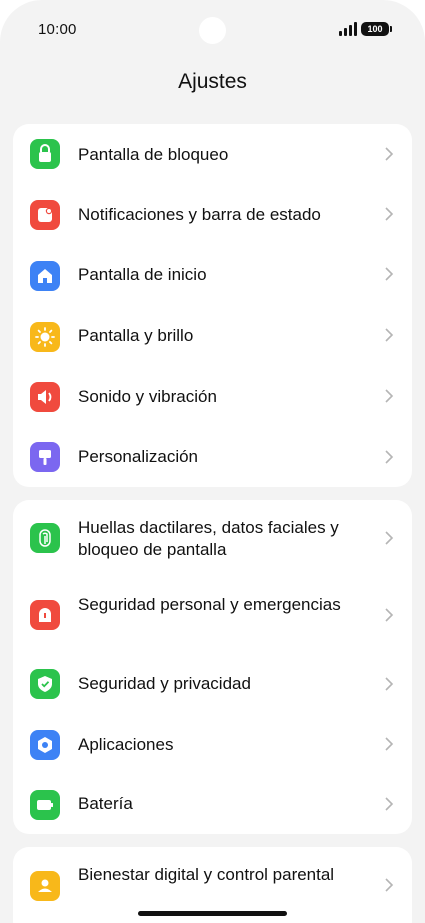 This screenshot has height=923, width=425. I want to click on home-indicator, so click(212, 913).